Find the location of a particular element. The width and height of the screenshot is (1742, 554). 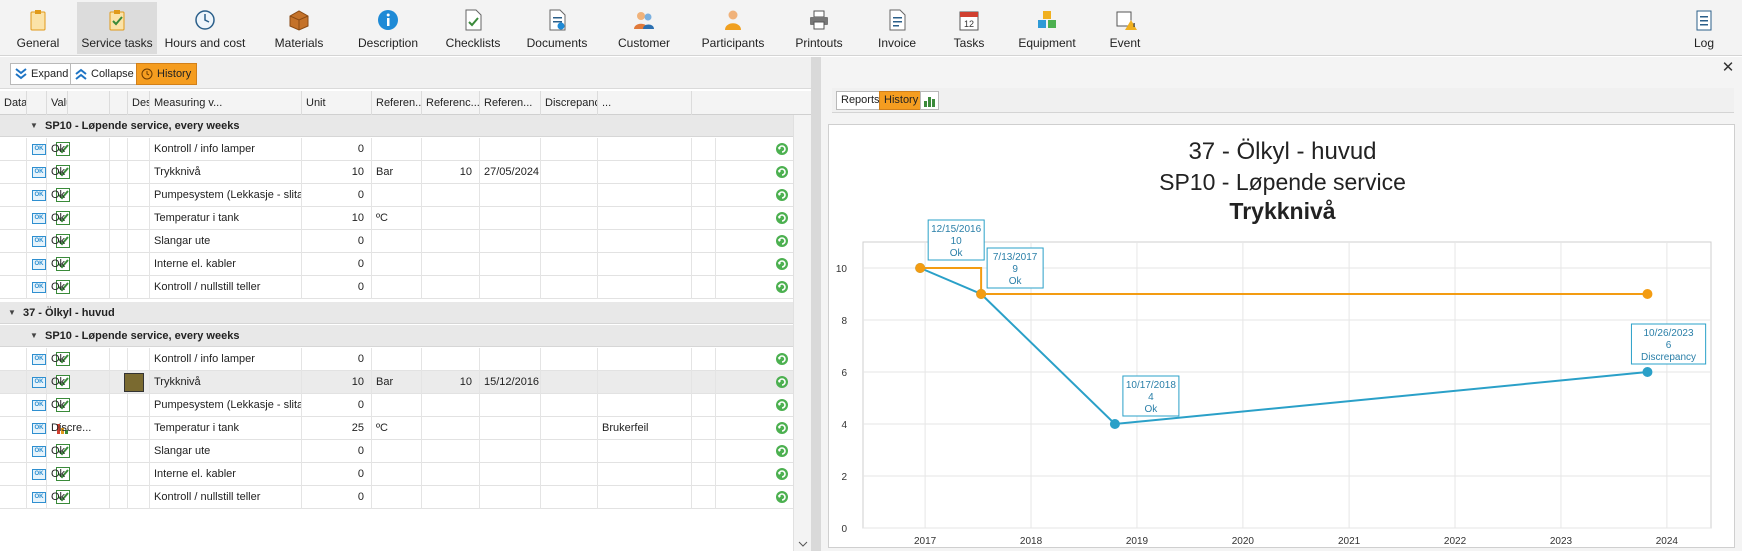

ribbon-documents-button: Documents is located at coordinates (557, 28).